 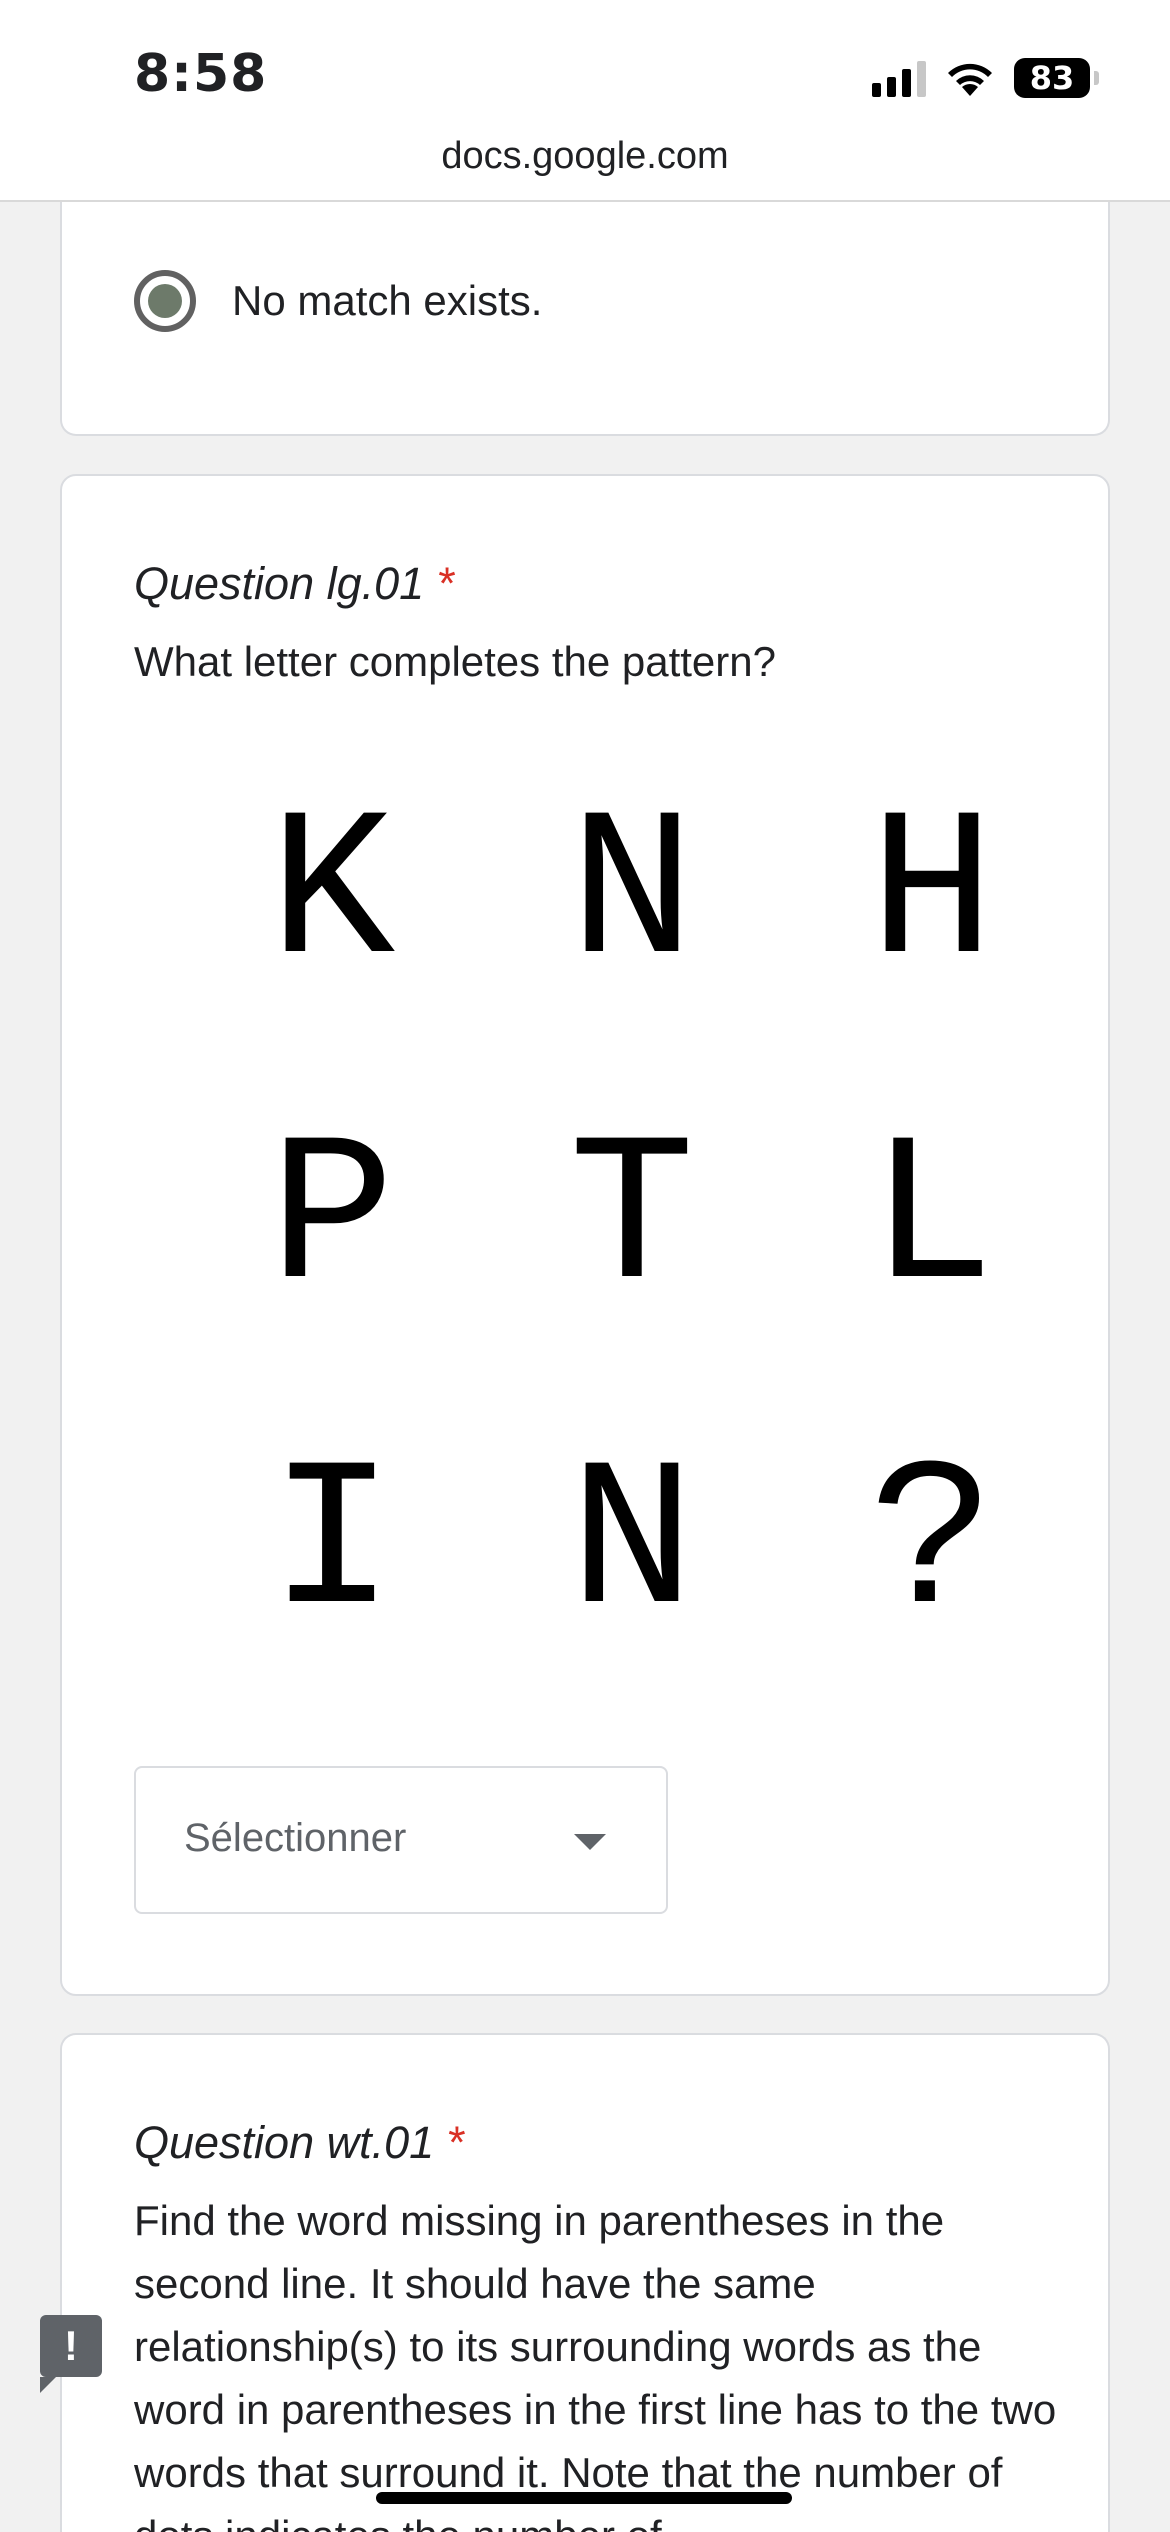 What do you see at coordinates (584, 2498) in the screenshot?
I see `home-indicator` at bounding box center [584, 2498].